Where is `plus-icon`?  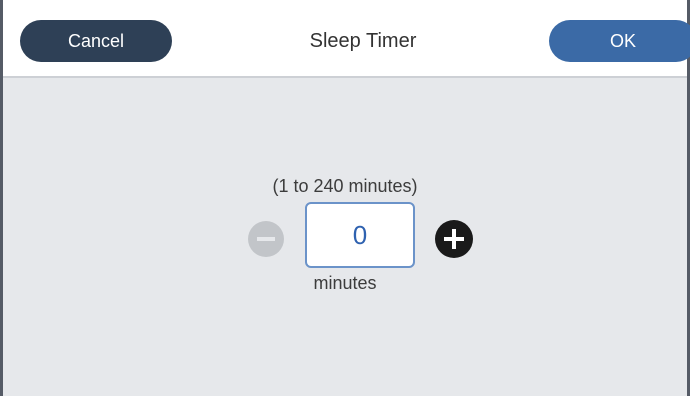
plus-icon is located at coordinates (454, 239).